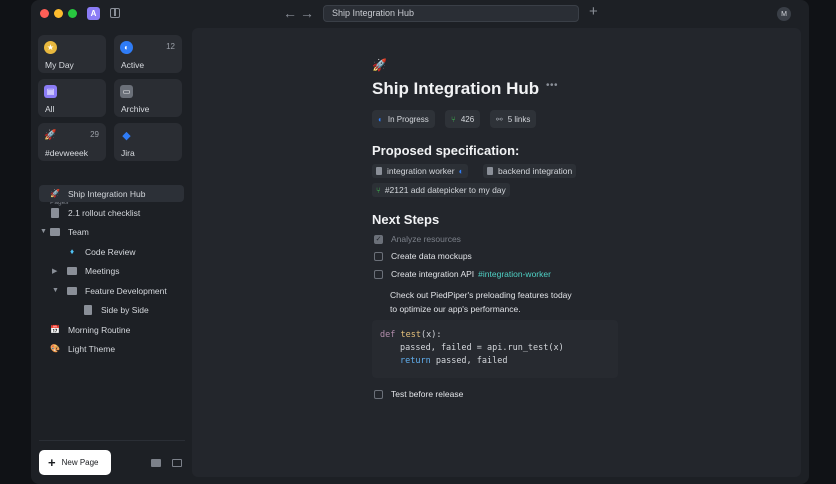 The height and width of the screenshot is (484, 836). What do you see at coordinates (445, 190) in the screenshot?
I see `ref-label: #2121 add datepicker to my day` at bounding box center [445, 190].